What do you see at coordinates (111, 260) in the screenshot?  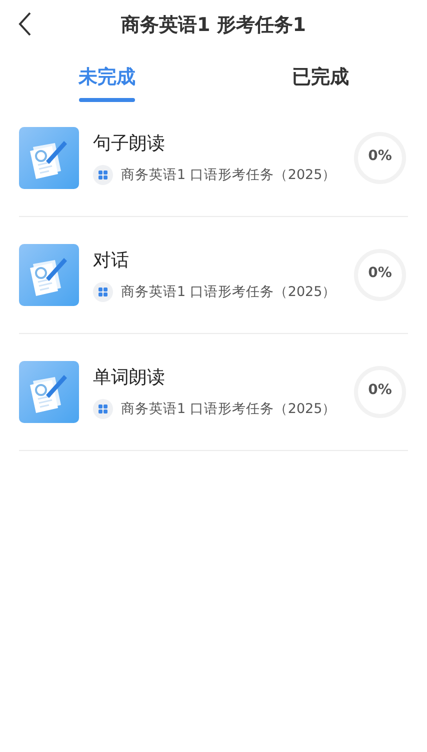 I see `task-title: 对话` at bounding box center [111, 260].